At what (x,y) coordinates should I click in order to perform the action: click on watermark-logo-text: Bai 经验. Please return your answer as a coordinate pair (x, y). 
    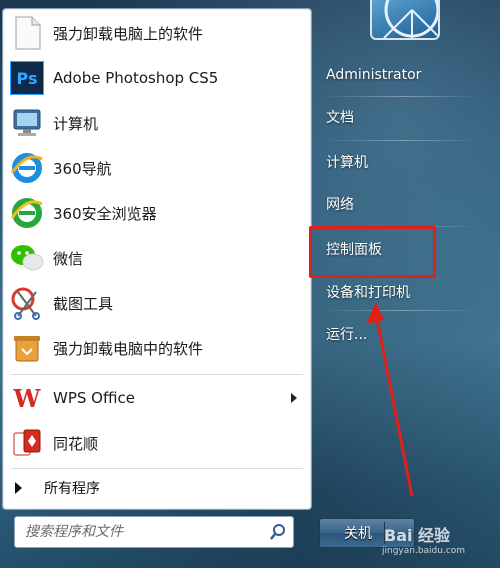
    Looking at the image, I should click on (417, 535).